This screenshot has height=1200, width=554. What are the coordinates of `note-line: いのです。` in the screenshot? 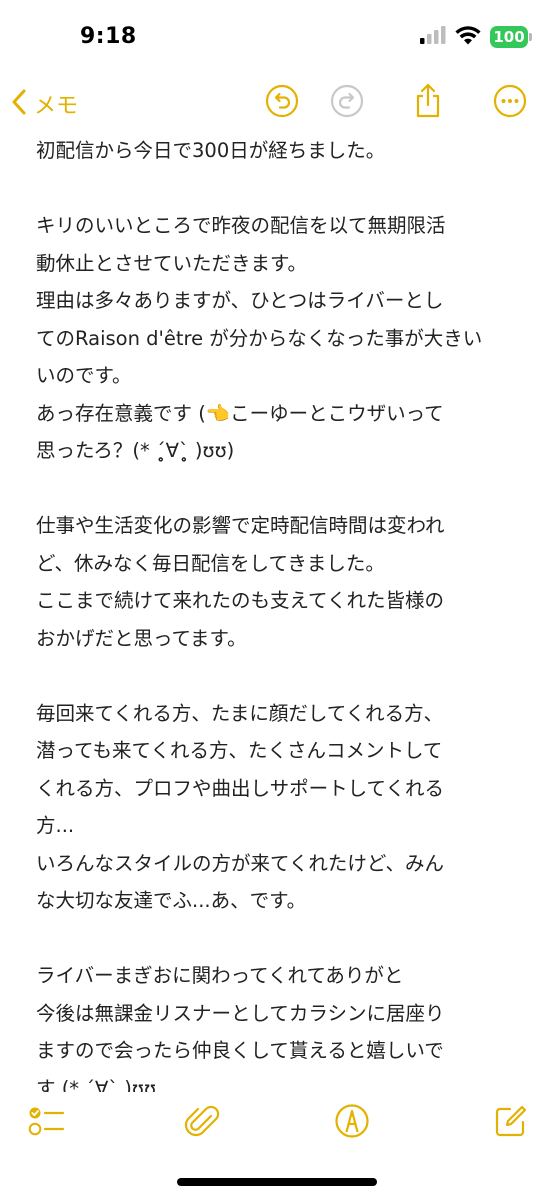 It's located at (84, 375).